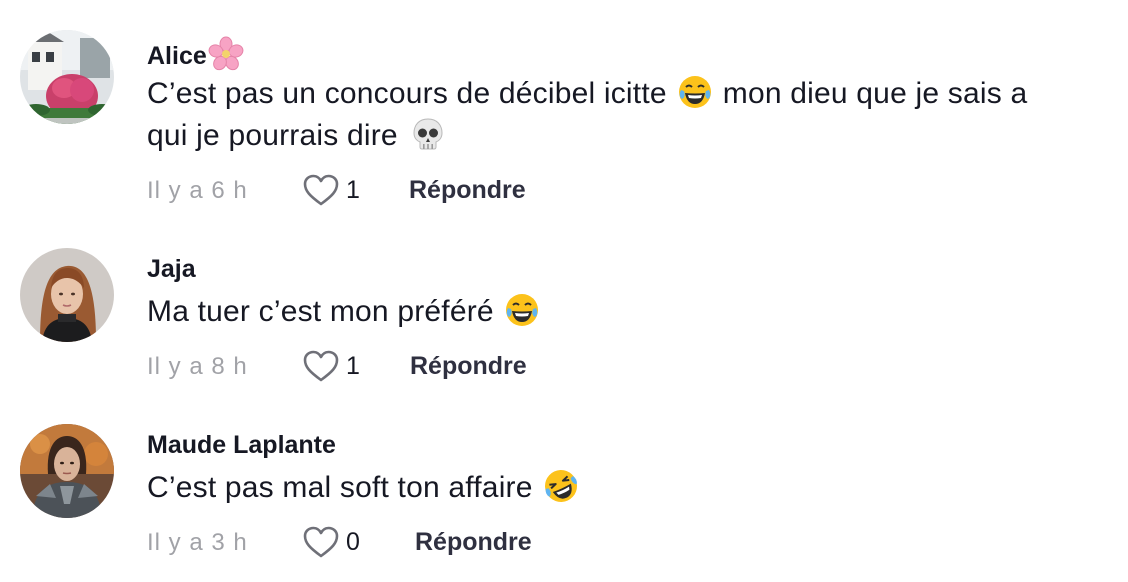  I want to click on cherry-blossom-icon, so click(226, 53).